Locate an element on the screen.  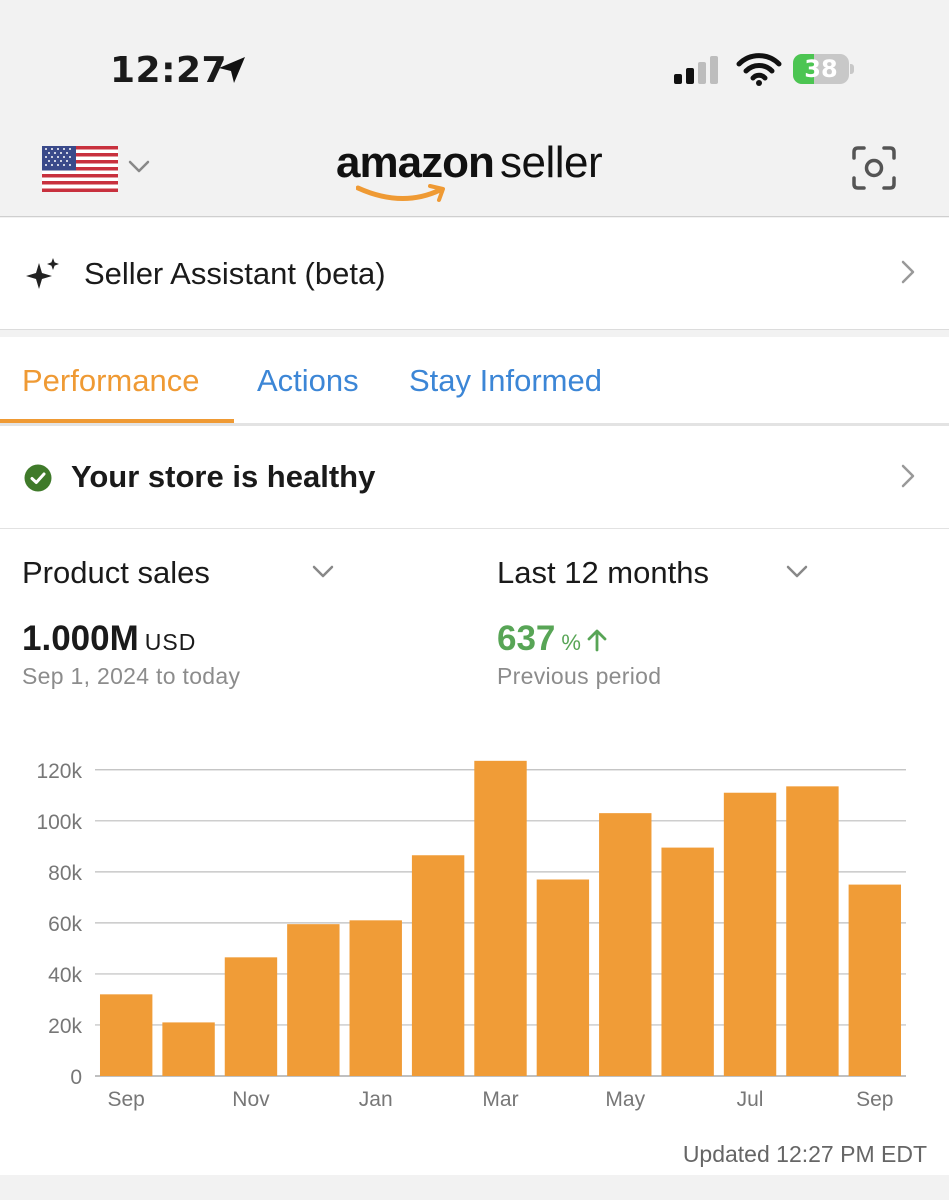
app-header: amazon seller is located at coordinates (474, 168).